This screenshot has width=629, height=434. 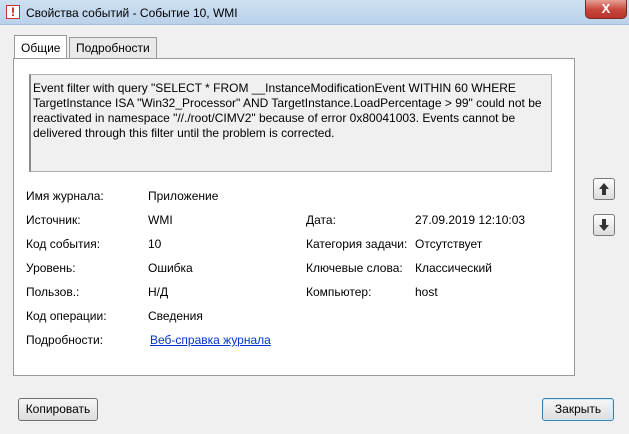 What do you see at coordinates (155, 244) in the screenshot?
I see `event-id-value: 10` at bounding box center [155, 244].